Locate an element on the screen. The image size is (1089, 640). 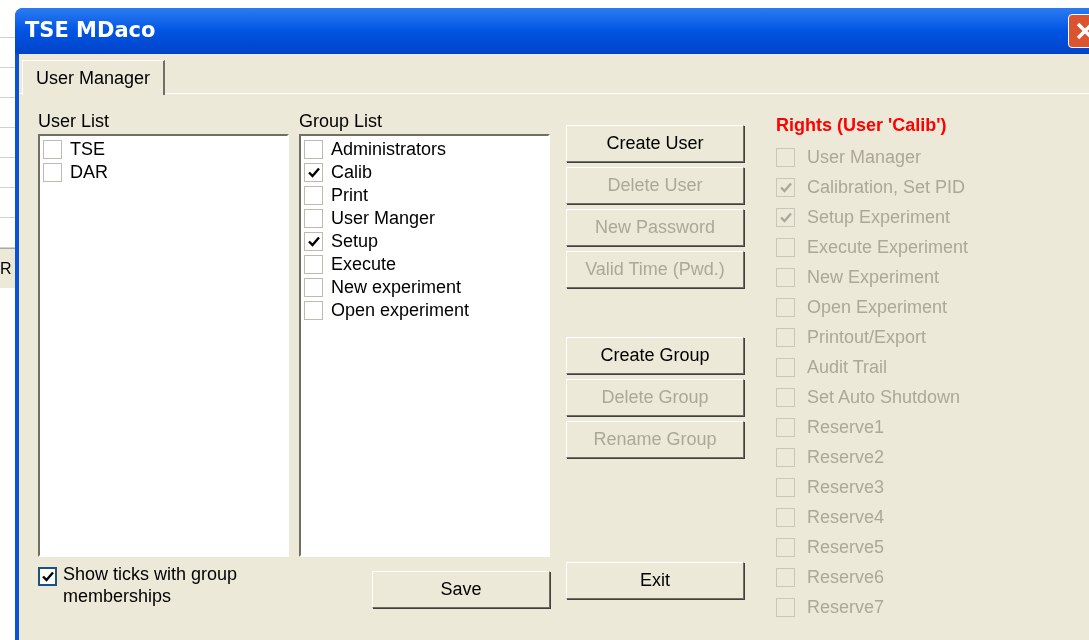
close-icon is located at coordinates (1082, 31).